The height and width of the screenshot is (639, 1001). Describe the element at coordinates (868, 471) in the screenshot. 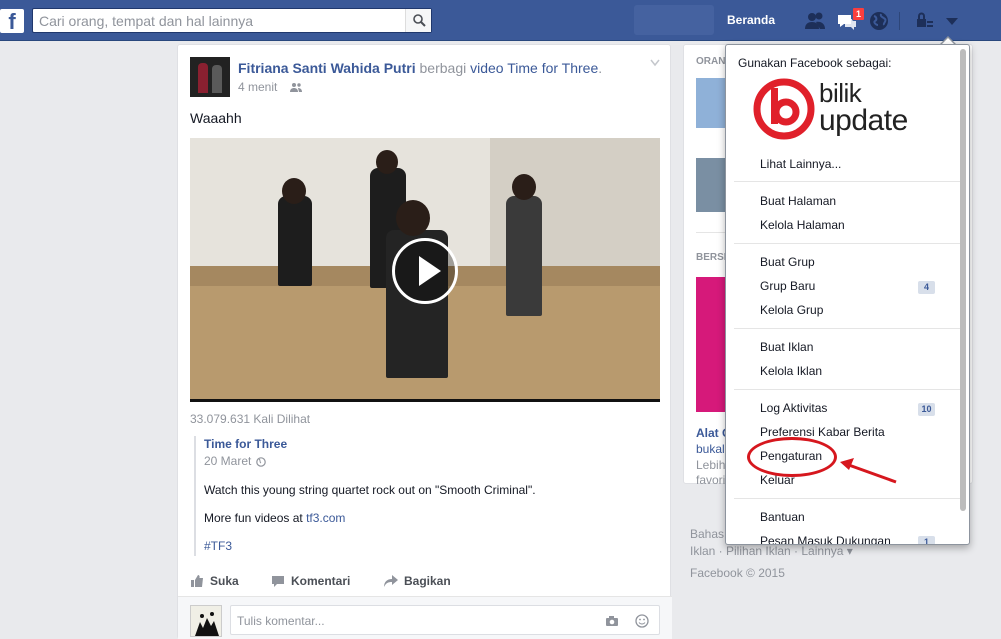

I see `annotation-arrow-icon` at that location.